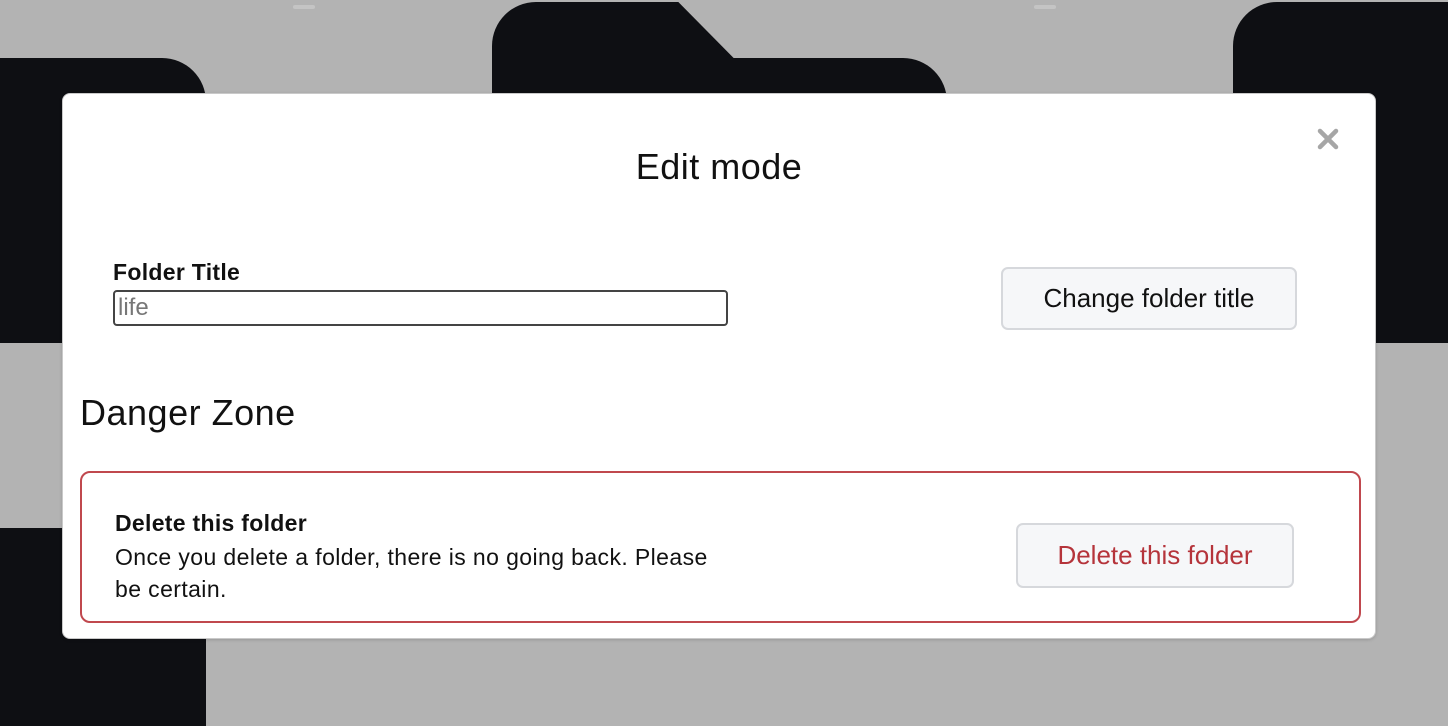 Image resolution: width=1448 pixels, height=726 pixels. Describe the element at coordinates (1149, 298) in the screenshot. I see `change-folder-title-button: Change folder title` at that location.